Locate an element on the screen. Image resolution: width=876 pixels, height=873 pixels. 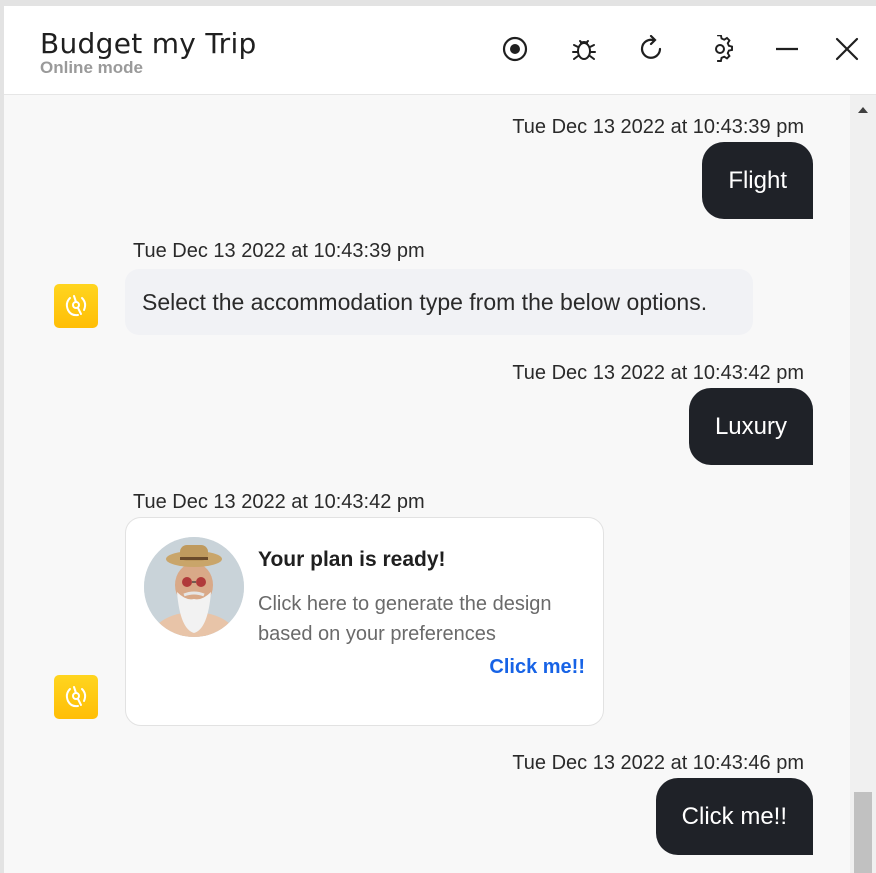
message-timestamp: Tue Dec 13 2022 at 10:43:46 pm is located at coordinates (658, 763).